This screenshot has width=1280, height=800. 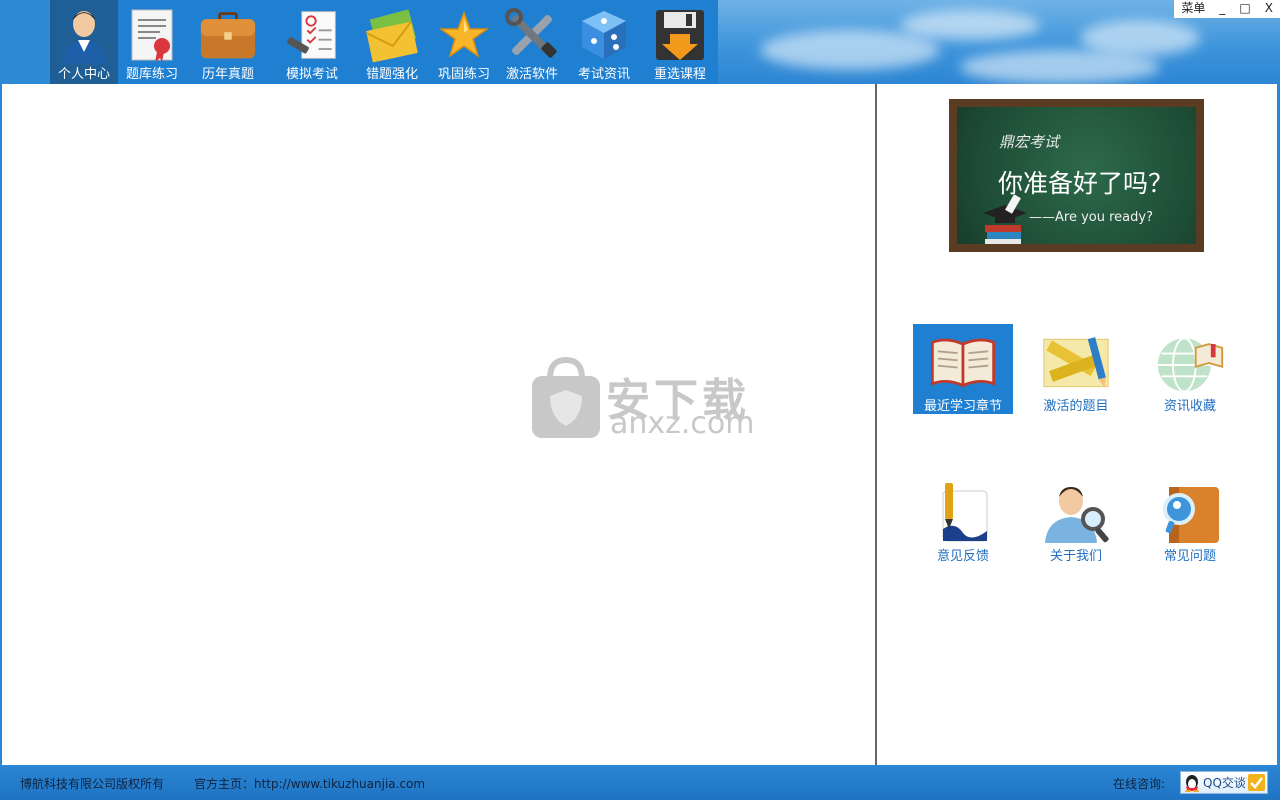 I want to click on lesson-pen-icon, so click(x=963, y=512).